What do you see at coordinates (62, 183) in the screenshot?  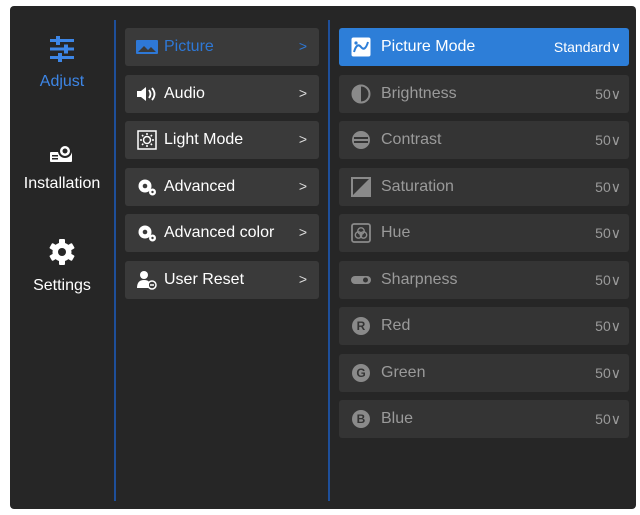 I see `rail-item-label: Installation` at bounding box center [62, 183].